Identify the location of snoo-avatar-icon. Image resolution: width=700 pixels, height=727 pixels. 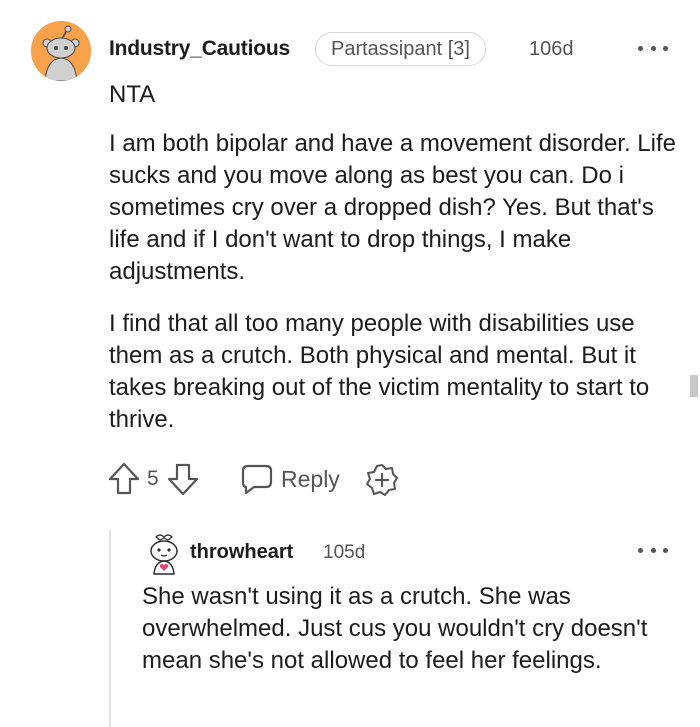
(61, 51).